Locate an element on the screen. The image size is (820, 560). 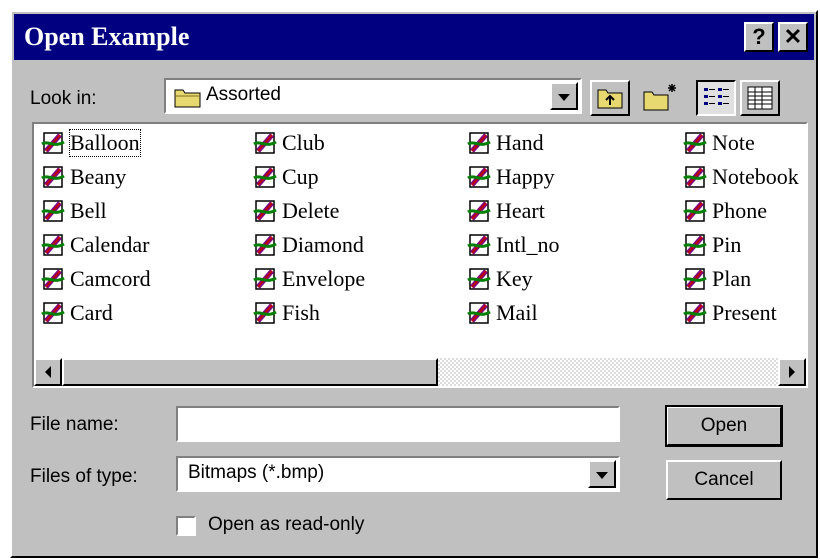
file-name-text: Delete is located at coordinates (311, 210).